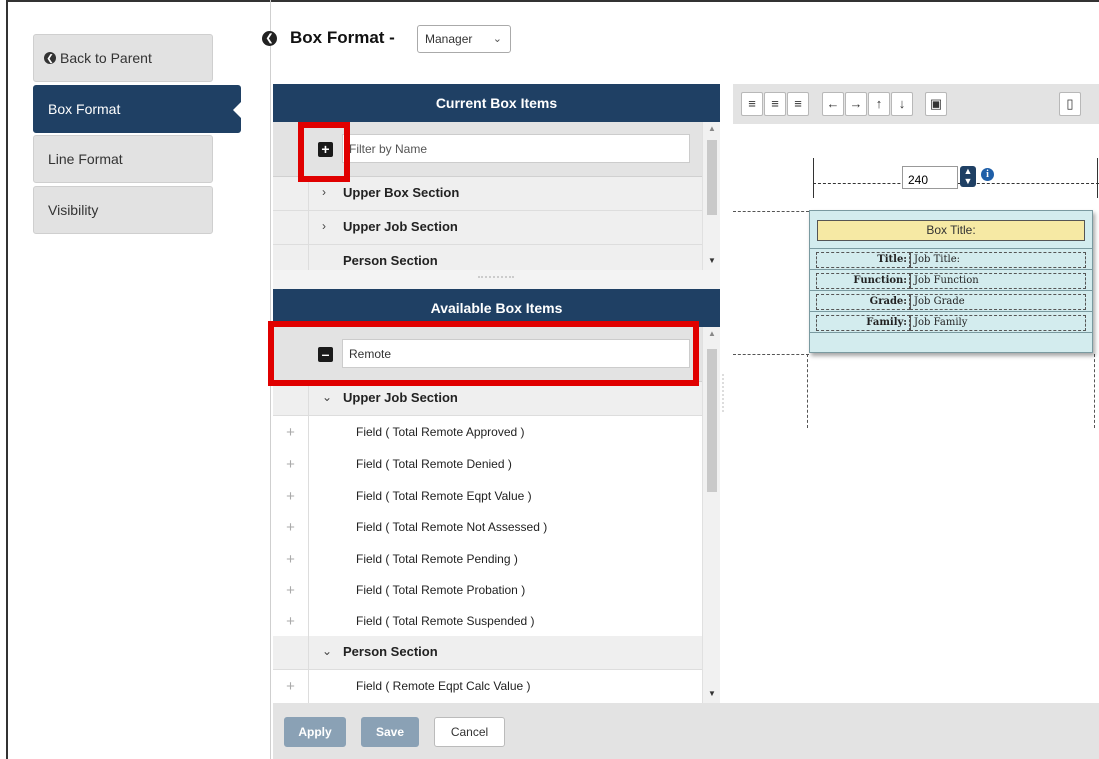  Describe the element at coordinates (390, 651) in the screenshot. I see `group-label: Person Section` at that location.